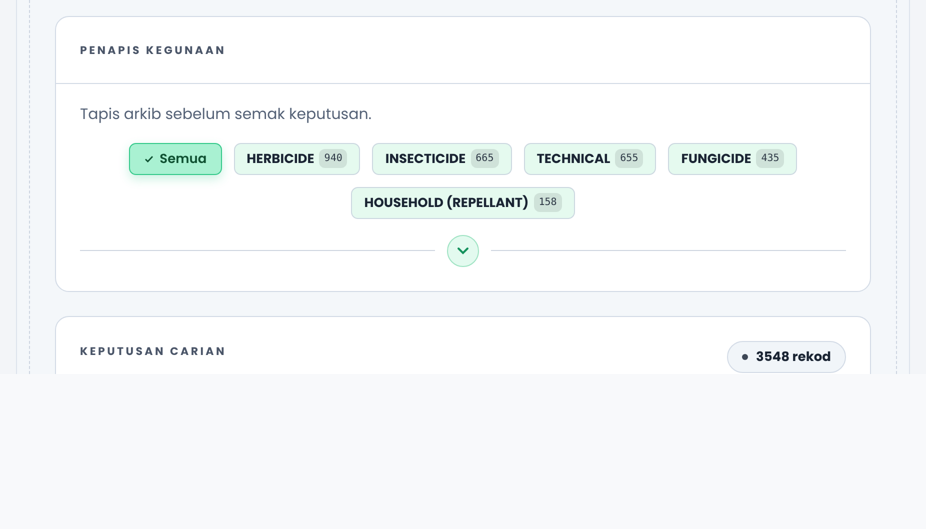 This screenshot has width=926, height=529. I want to click on filter-chip: Semua, so click(175, 158).